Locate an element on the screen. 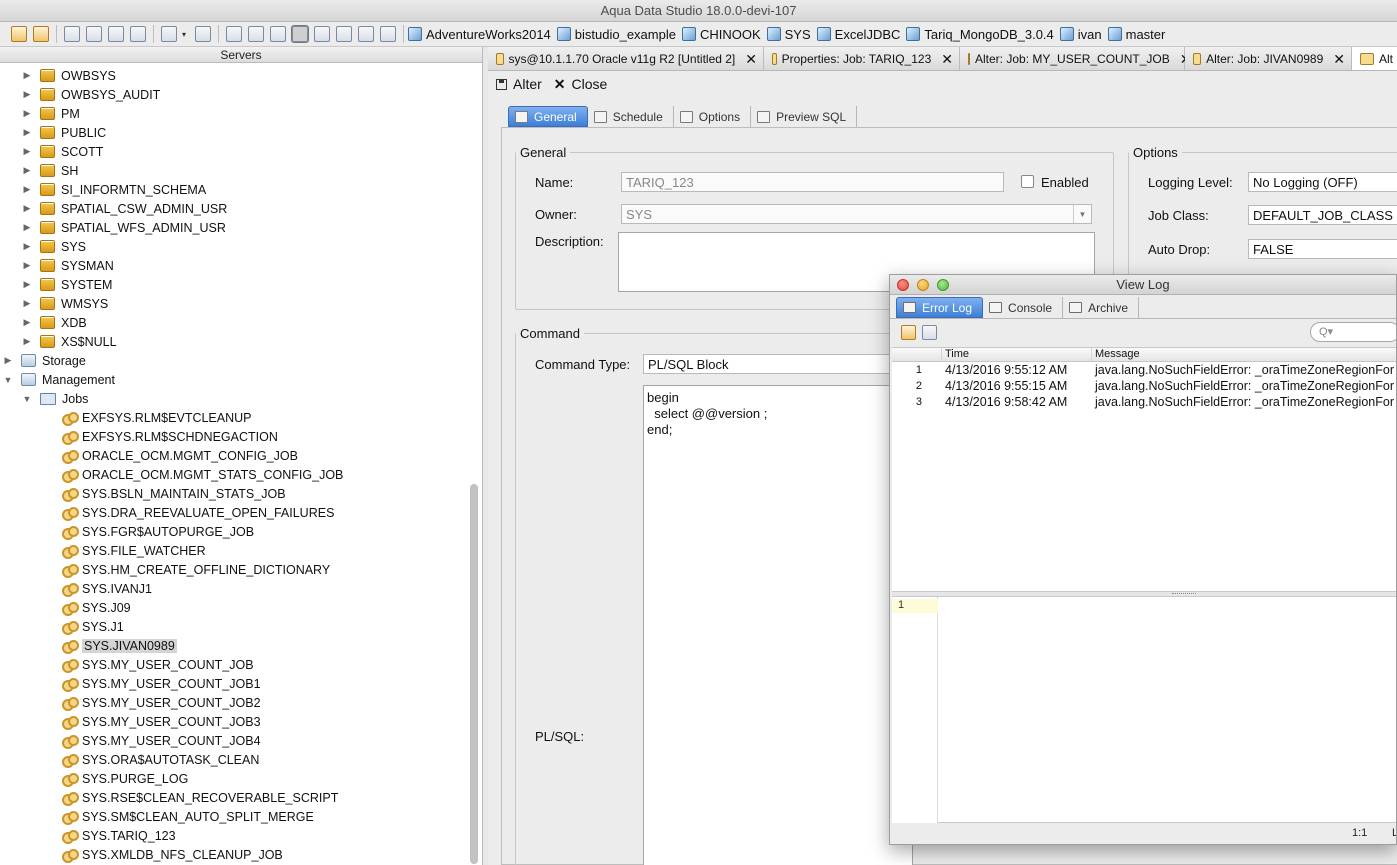 The image size is (1397, 865). tab-alter-active: Alt is located at coordinates (1374, 58).